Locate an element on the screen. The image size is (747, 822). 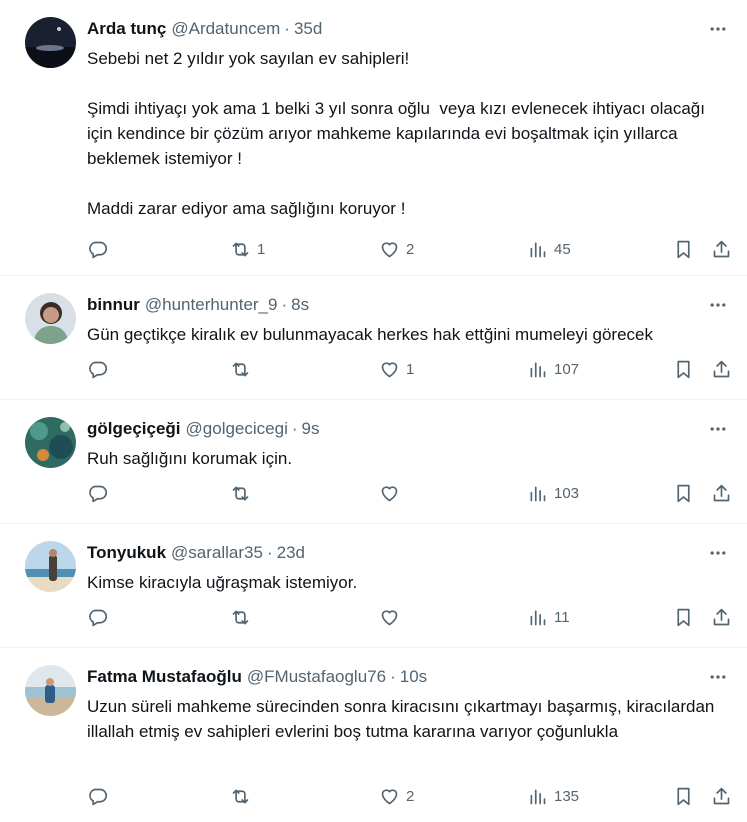
views-count: 45 is located at coordinates (562, 249).